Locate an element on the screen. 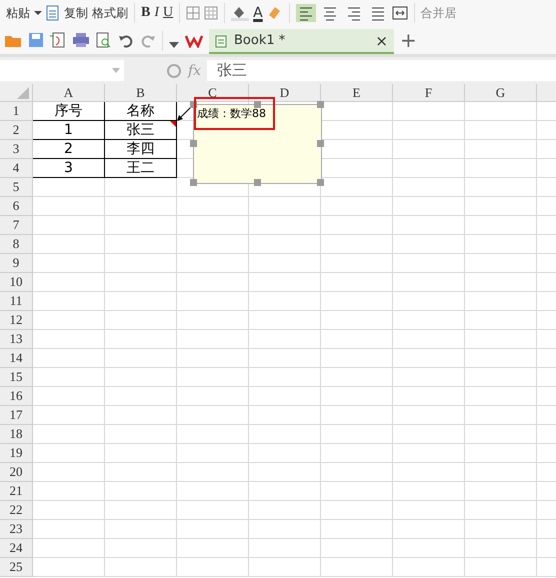  table-cell: 1 is located at coordinates (69, 130).